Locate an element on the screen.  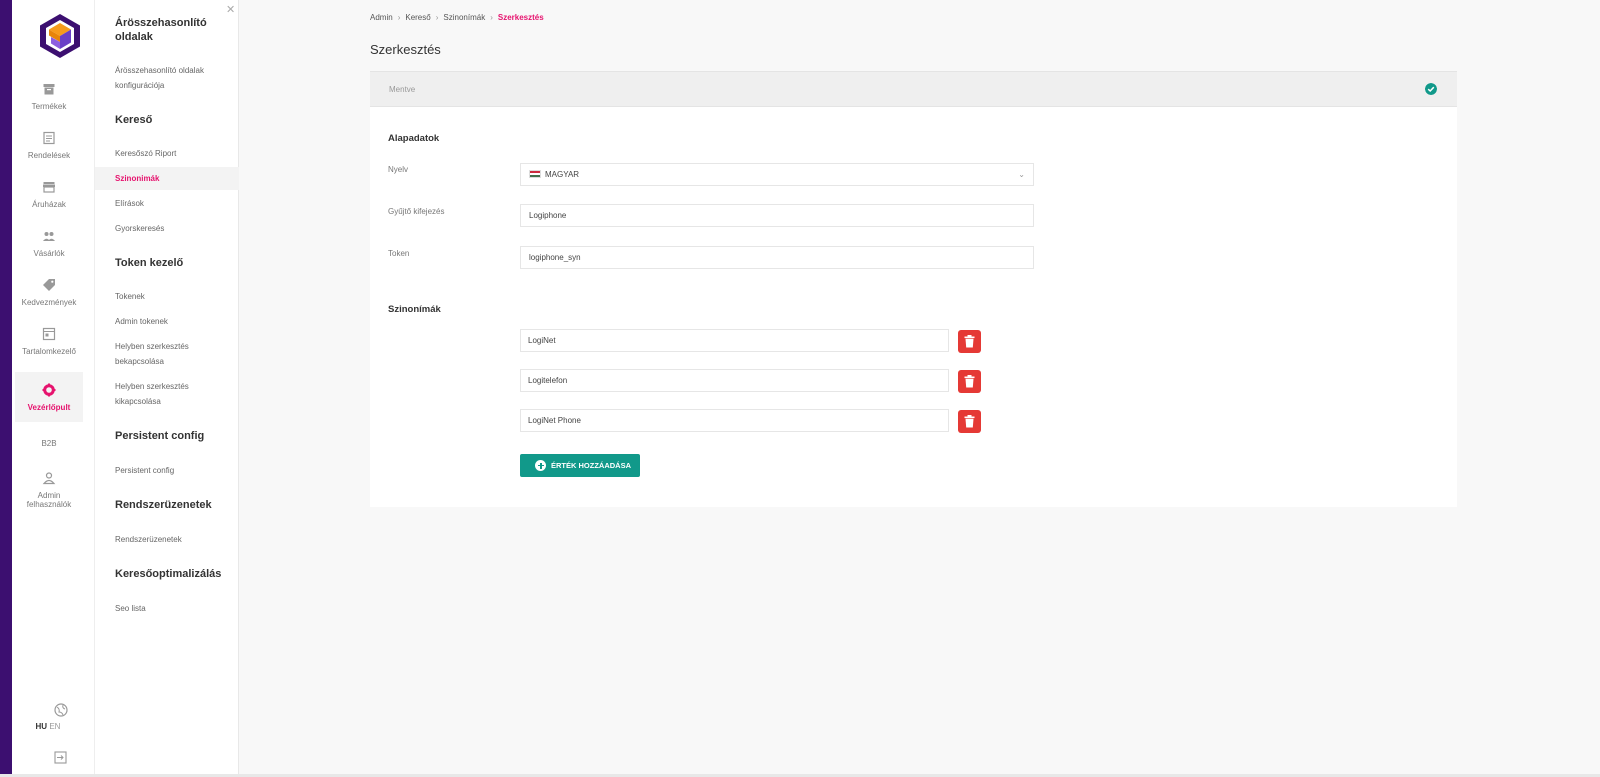
language-select: MAGYAR ⌄ is located at coordinates (777, 174).